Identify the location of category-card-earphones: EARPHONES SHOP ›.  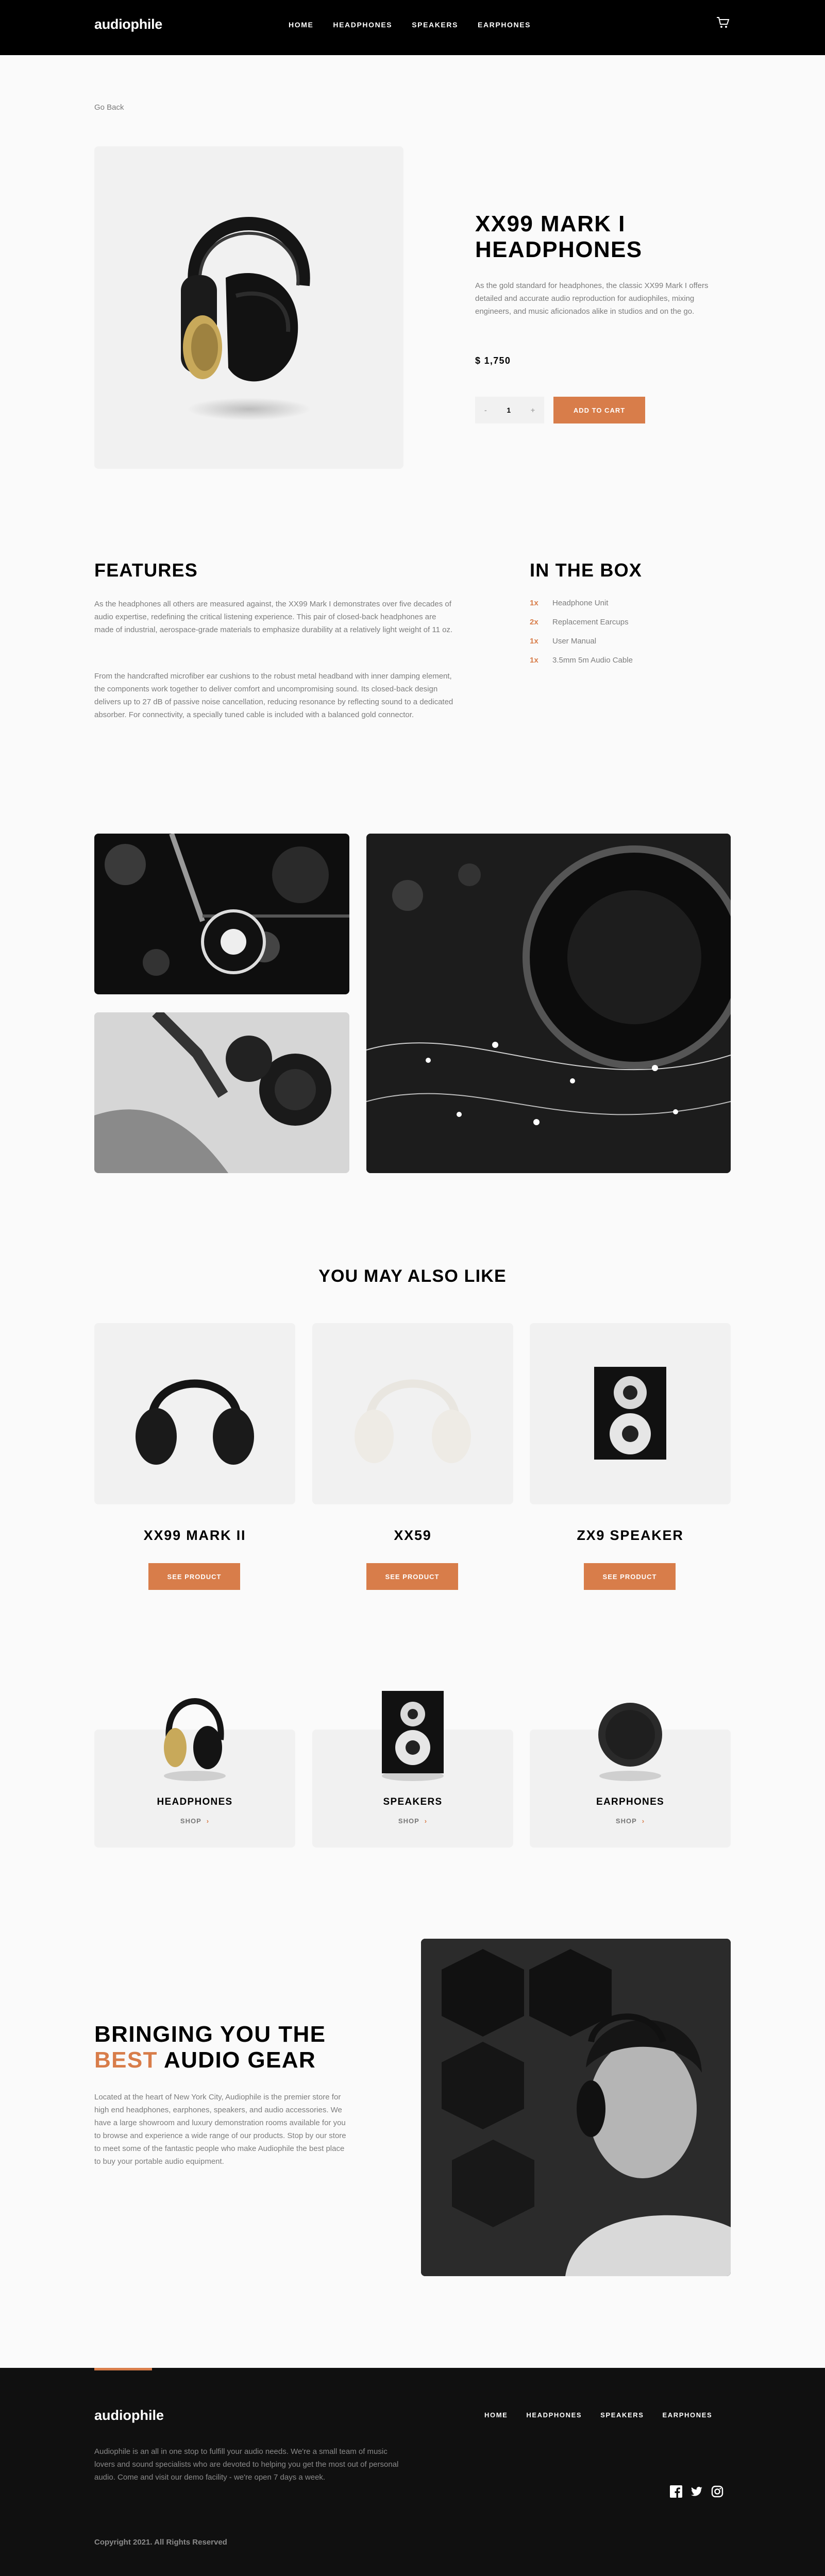
(630, 1775).